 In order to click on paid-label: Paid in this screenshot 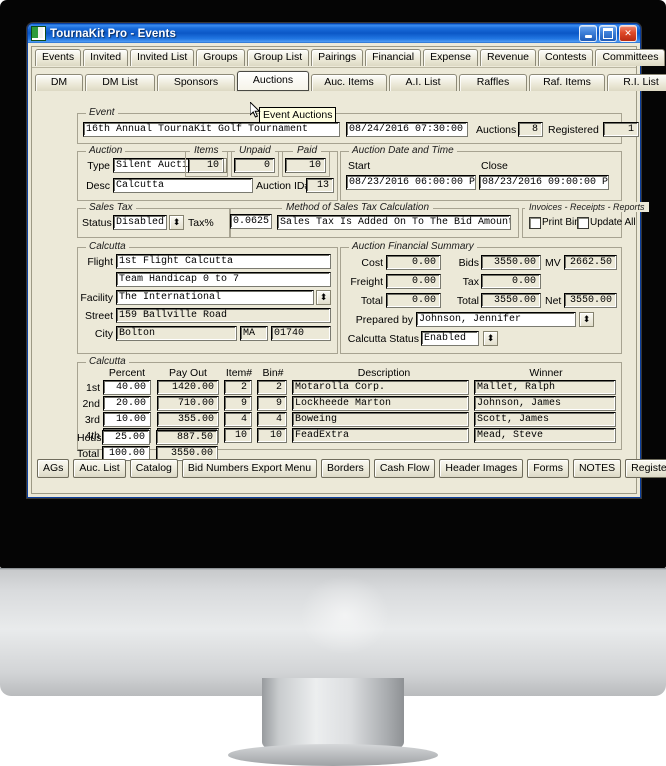, I will do `click(307, 150)`.